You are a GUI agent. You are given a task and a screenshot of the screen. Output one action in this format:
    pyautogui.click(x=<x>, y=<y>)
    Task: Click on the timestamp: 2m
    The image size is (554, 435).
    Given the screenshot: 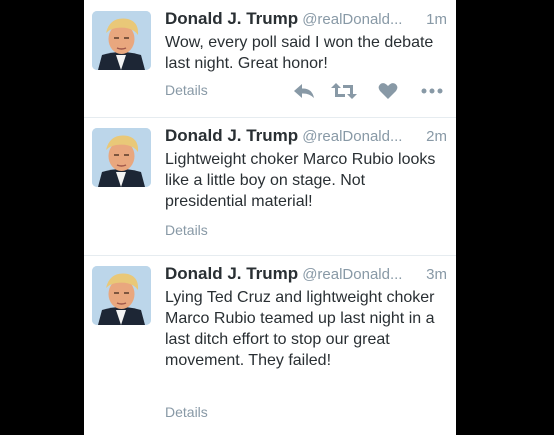 What is the action you would take?
    pyautogui.click(x=436, y=136)
    